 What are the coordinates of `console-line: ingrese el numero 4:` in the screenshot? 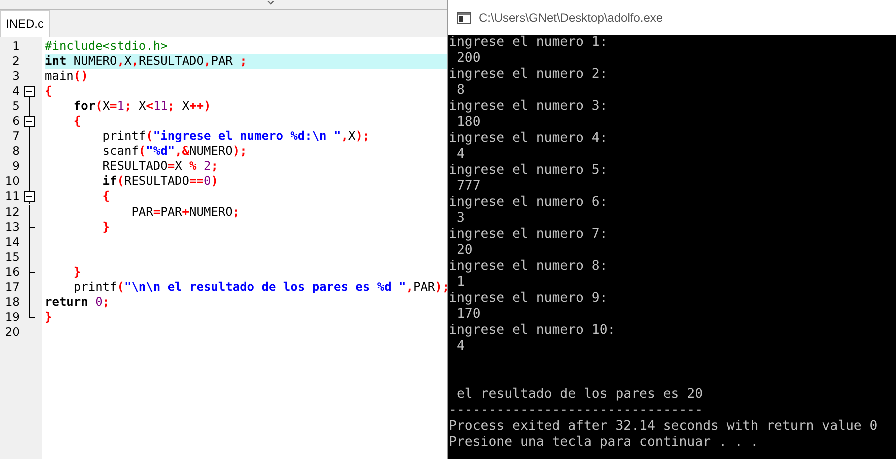 It's located at (528, 139).